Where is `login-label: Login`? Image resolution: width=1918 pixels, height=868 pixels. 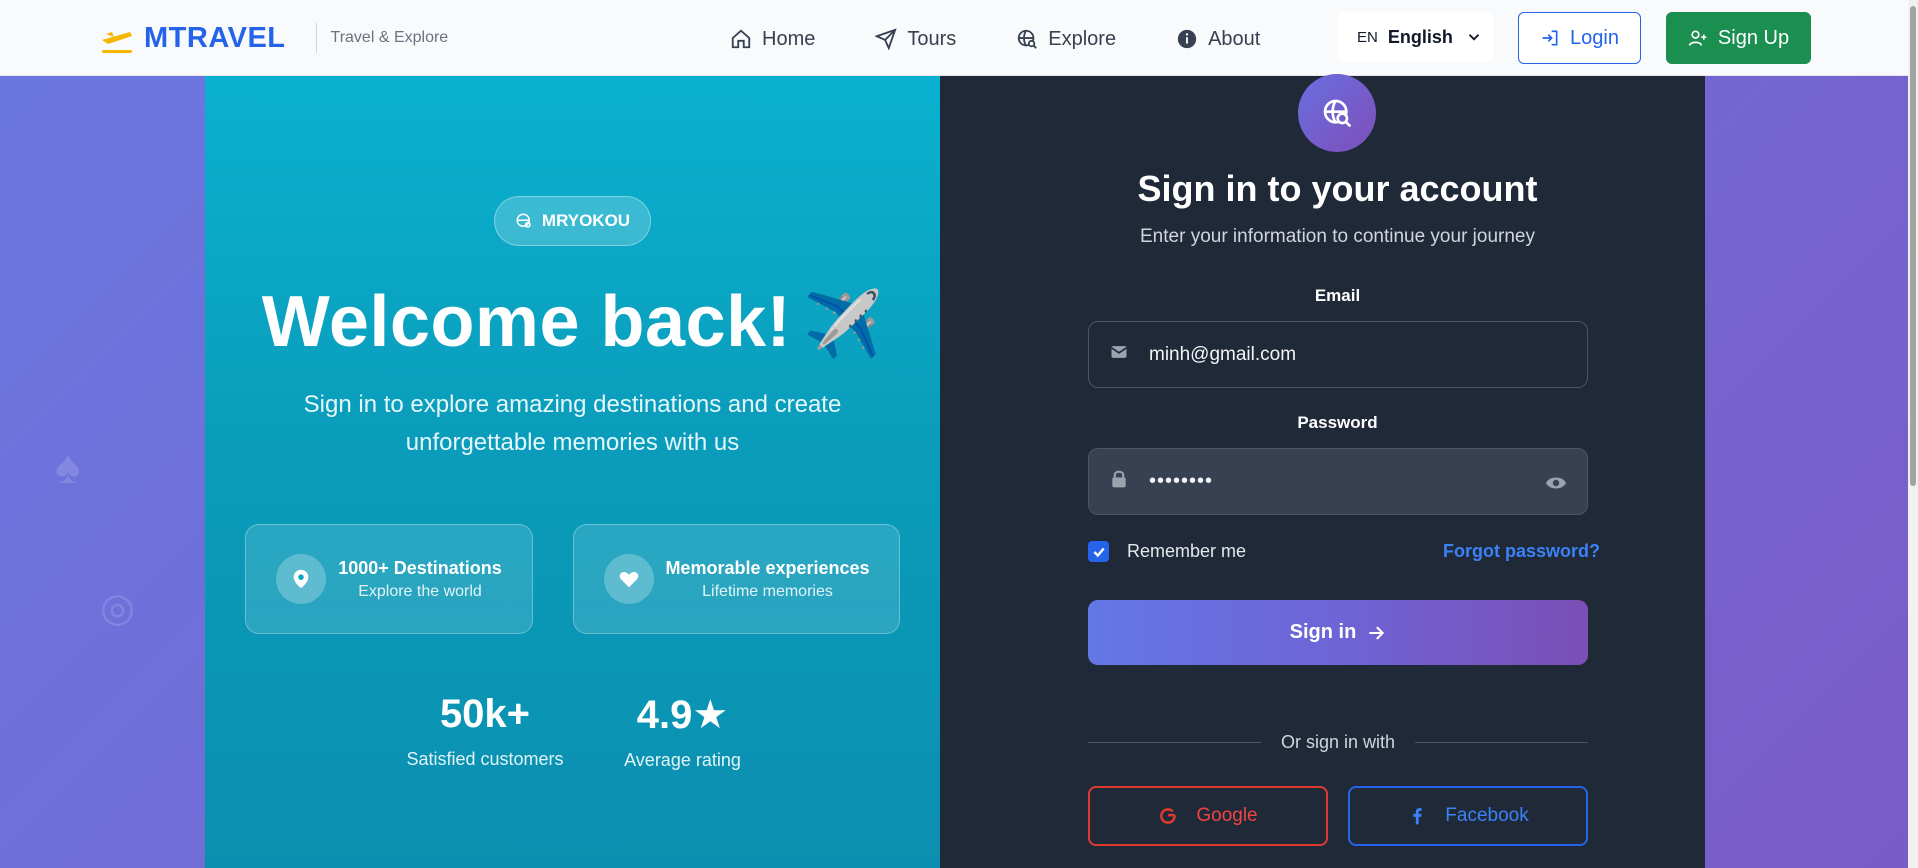 login-label: Login is located at coordinates (1594, 37).